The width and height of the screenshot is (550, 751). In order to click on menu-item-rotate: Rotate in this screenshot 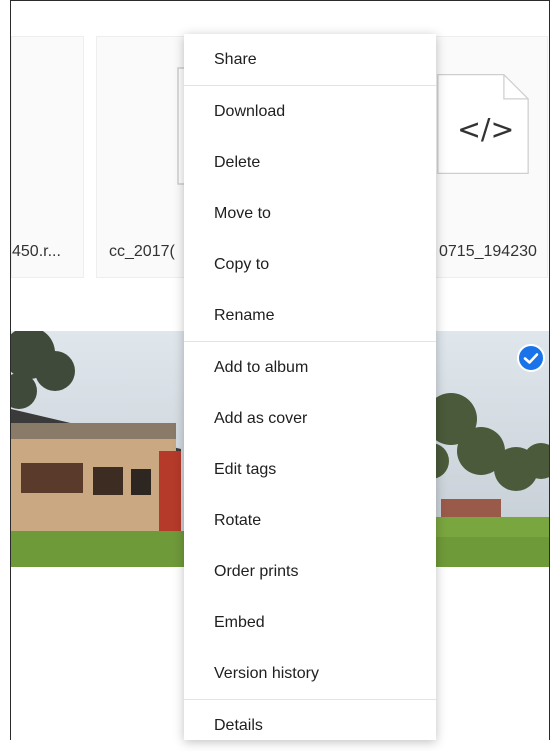, I will do `click(310, 520)`.